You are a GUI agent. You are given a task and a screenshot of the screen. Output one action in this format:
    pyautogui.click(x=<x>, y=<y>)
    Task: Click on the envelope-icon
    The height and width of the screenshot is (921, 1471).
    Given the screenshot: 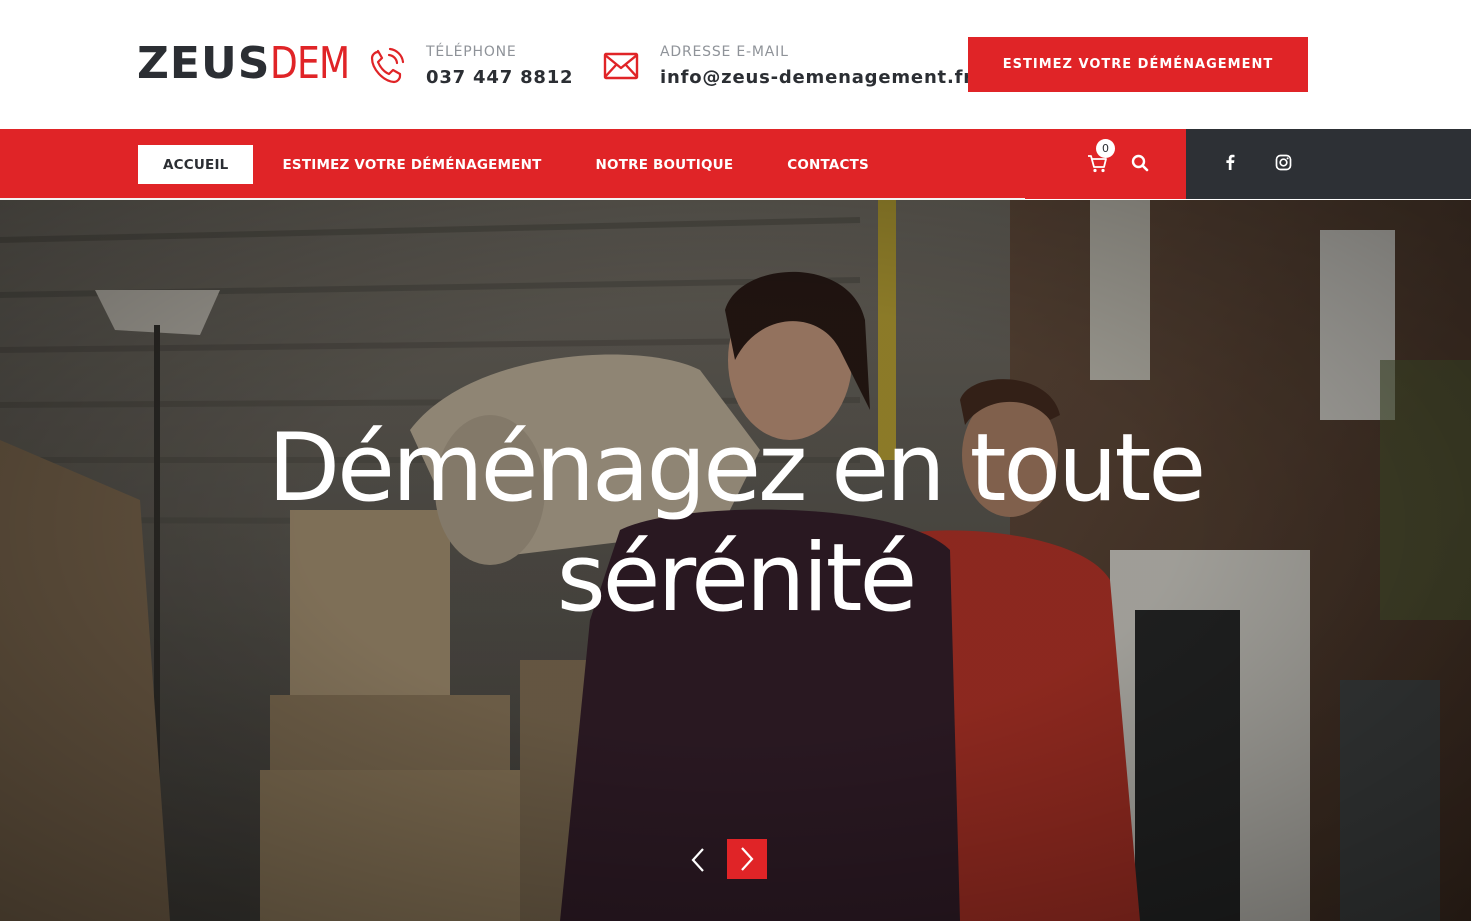 What is the action you would take?
    pyautogui.click(x=621, y=66)
    